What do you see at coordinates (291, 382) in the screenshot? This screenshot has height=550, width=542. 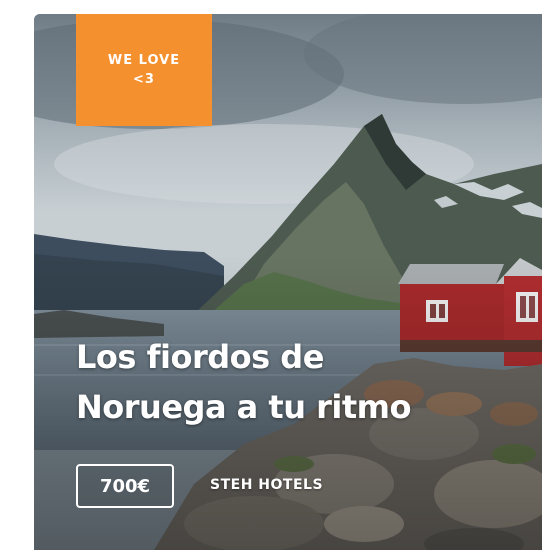 I see `card-title: Los fiordos de Noruega a tu ritmo` at bounding box center [291, 382].